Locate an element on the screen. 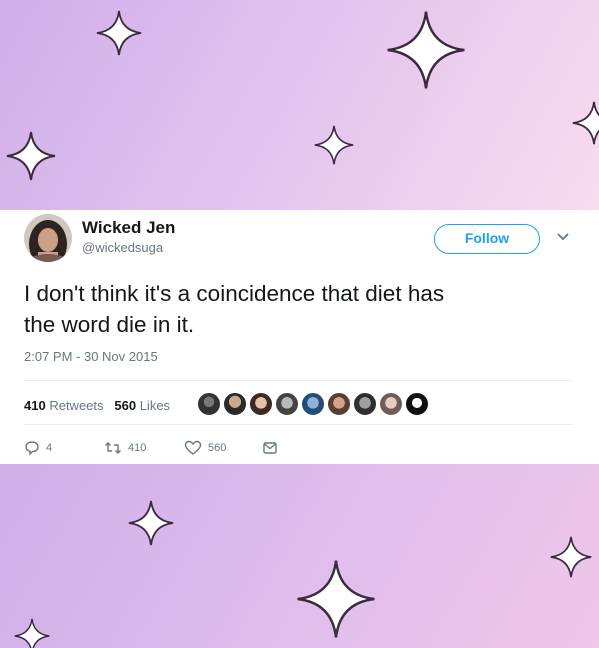 This screenshot has width=599, height=648. retweets-label: Retweets is located at coordinates (76, 405).